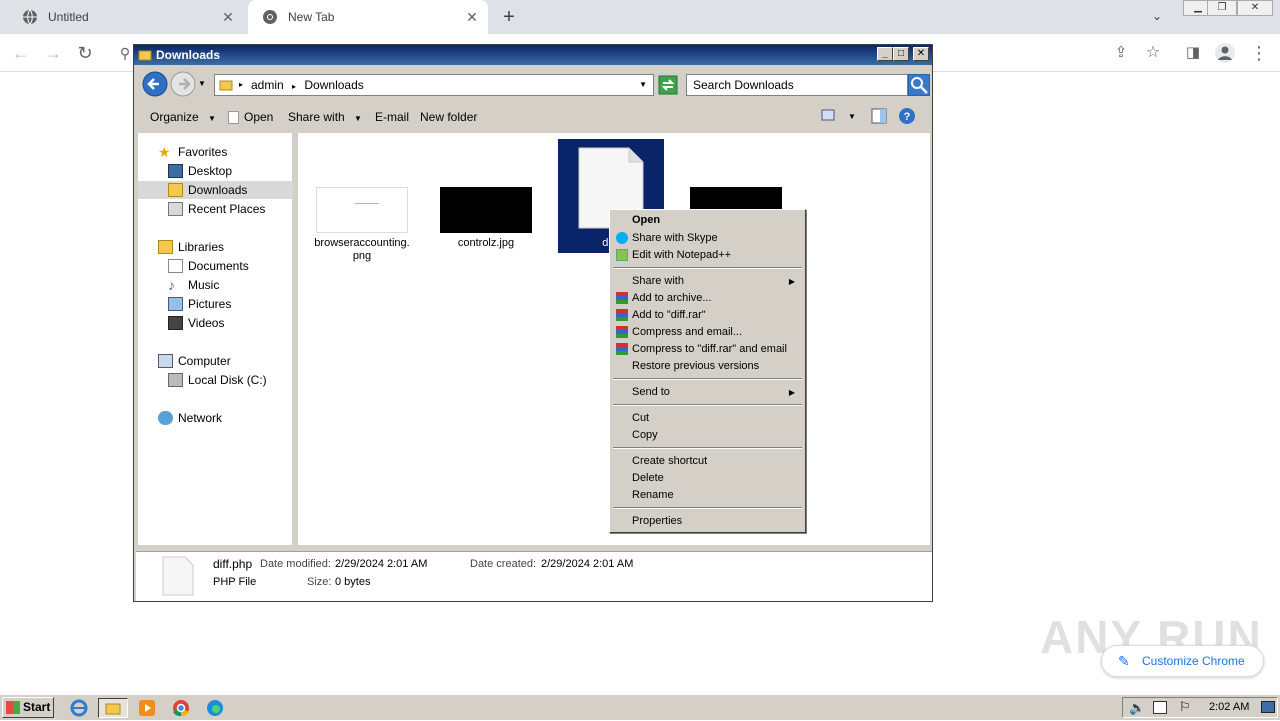  I want to click on edge-icon, so click(215, 708).